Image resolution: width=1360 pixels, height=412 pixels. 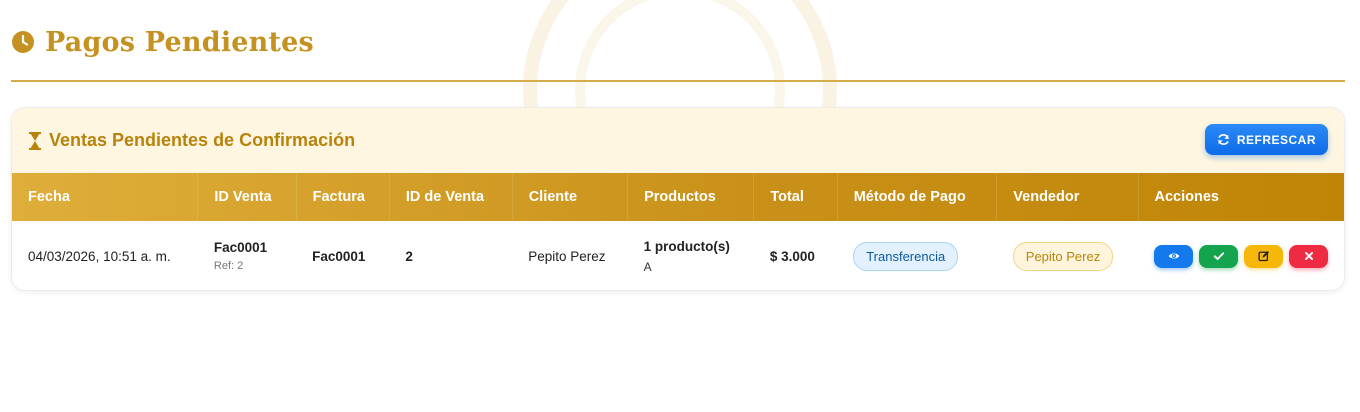 I want to click on cell-productos: 1 producto(s) A, so click(x=691, y=255).